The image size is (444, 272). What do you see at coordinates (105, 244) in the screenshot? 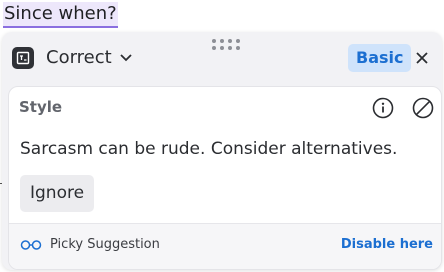
I see `picky-suggestion-label: Picky Suggestion` at bounding box center [105, 244].